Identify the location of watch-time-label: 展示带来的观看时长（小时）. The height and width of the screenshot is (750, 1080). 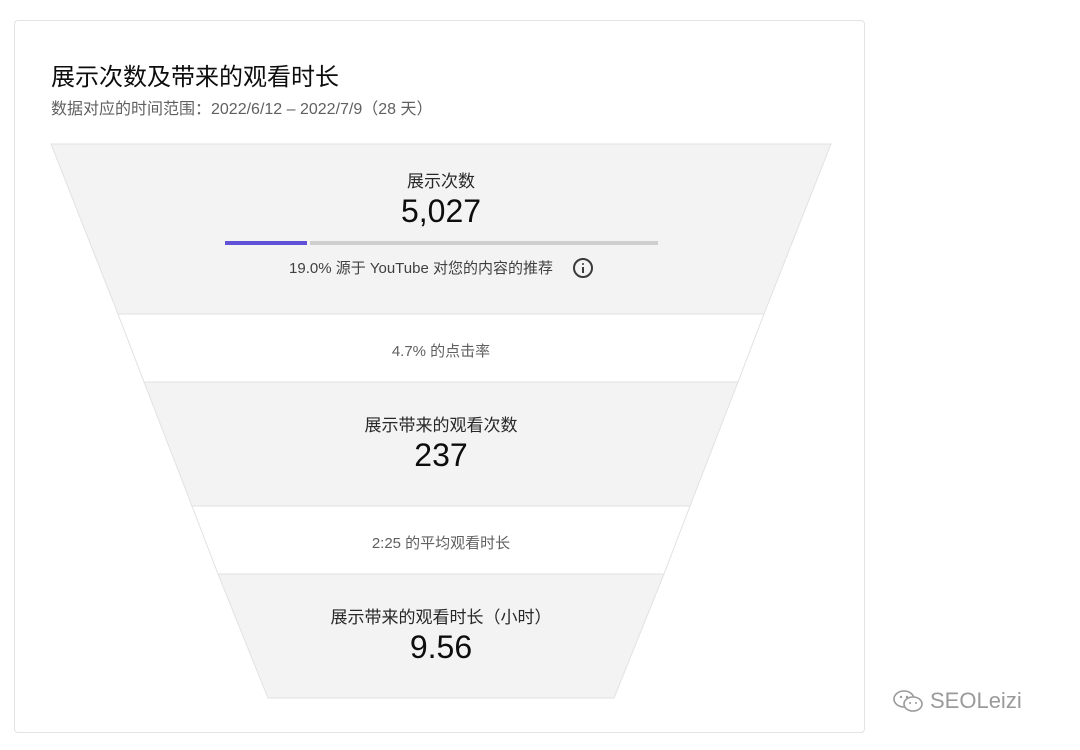
(441, 617).